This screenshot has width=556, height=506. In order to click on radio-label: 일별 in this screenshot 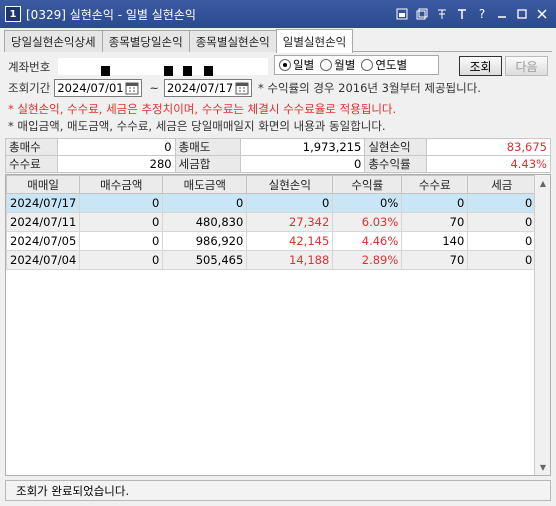, I will do `click(304, 65)`.